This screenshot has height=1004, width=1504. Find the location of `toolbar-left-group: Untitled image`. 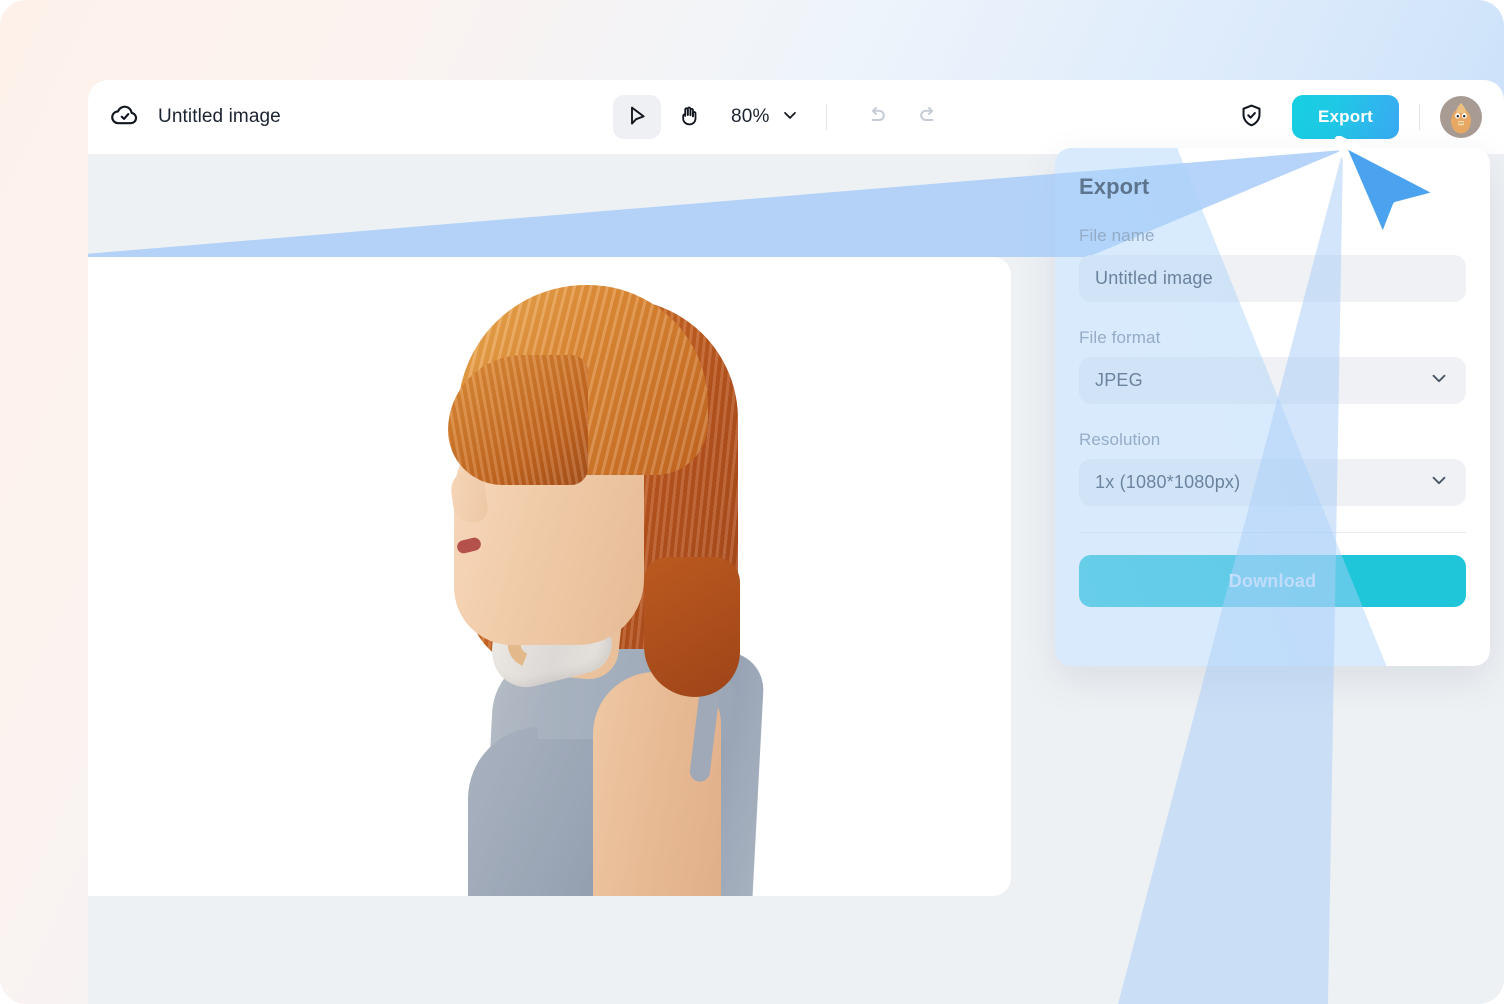

toolbar-left-group: Untitled image is located at coordinates (184, 117).